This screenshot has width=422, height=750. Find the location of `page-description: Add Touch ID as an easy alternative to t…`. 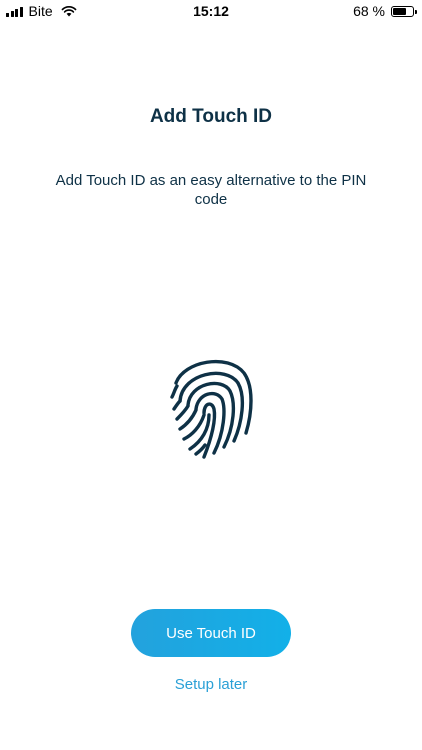

page-description: Add Touch ID as an easy alternative to t… is located at coordinates (211, 190).